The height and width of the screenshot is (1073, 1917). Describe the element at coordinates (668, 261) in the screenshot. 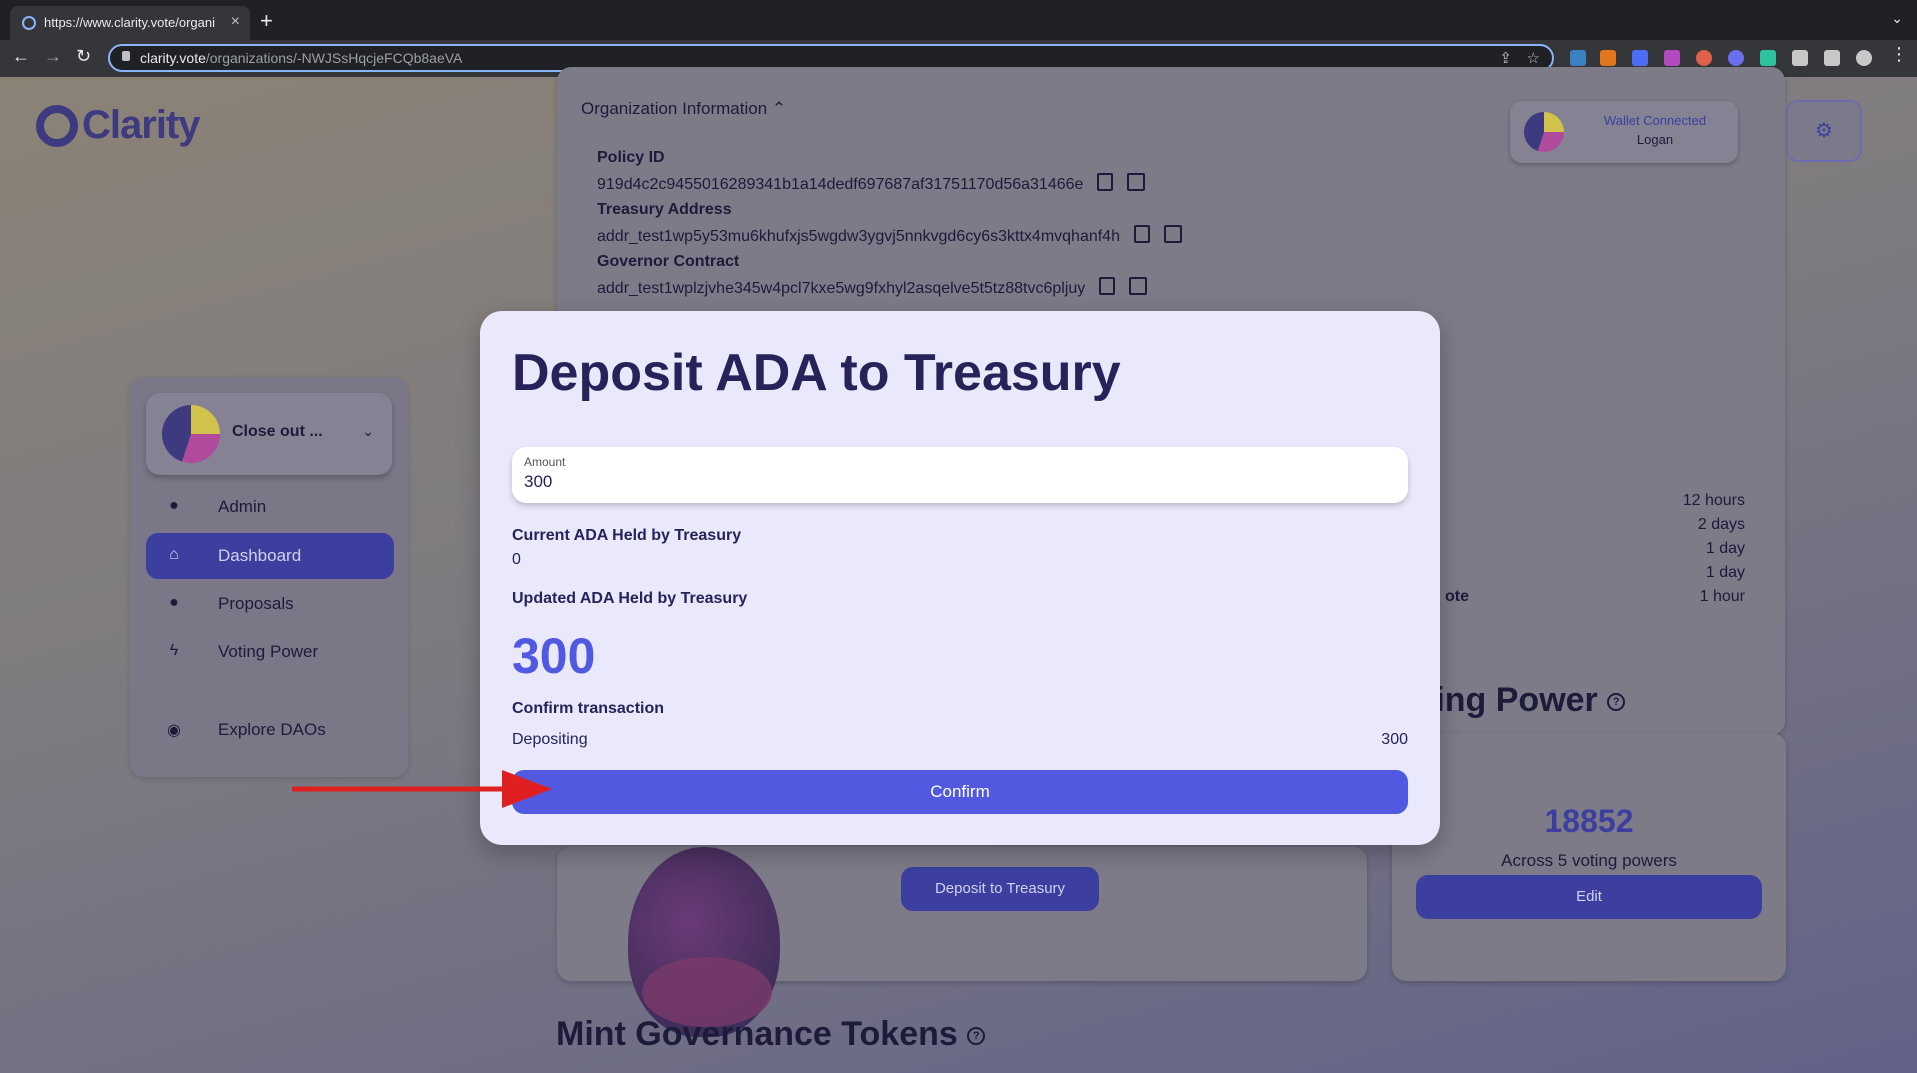

I see `governor-contract-label: Governor Contract` at that location.